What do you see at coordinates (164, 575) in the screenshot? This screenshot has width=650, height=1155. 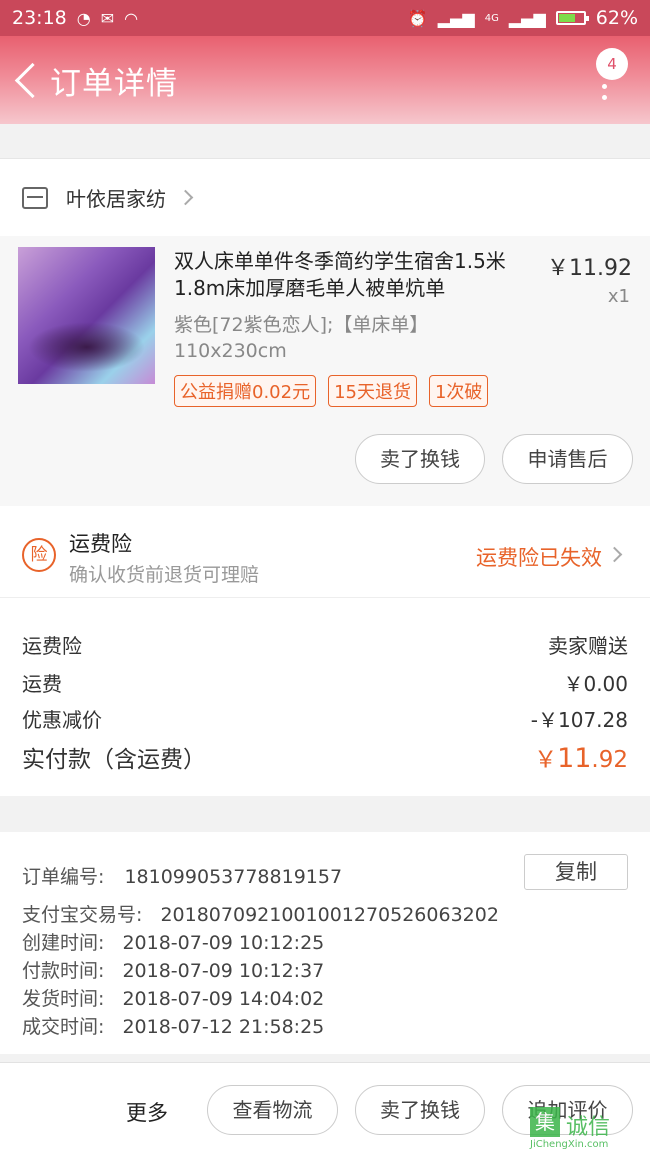 I see `insurance-subtitle: 确认收货前退货可理赔` at bounding box center [164, 575].